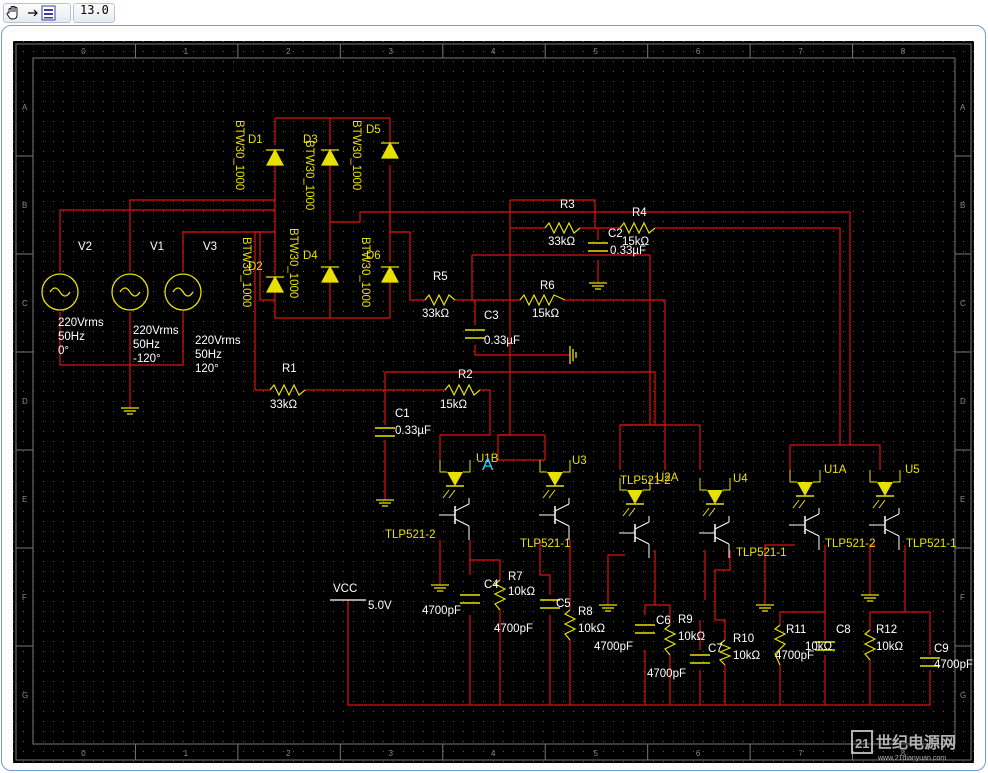 This screenshot has height=773, width=988. I want to click on u2a-model: TLP521-2, so click(645, 481).